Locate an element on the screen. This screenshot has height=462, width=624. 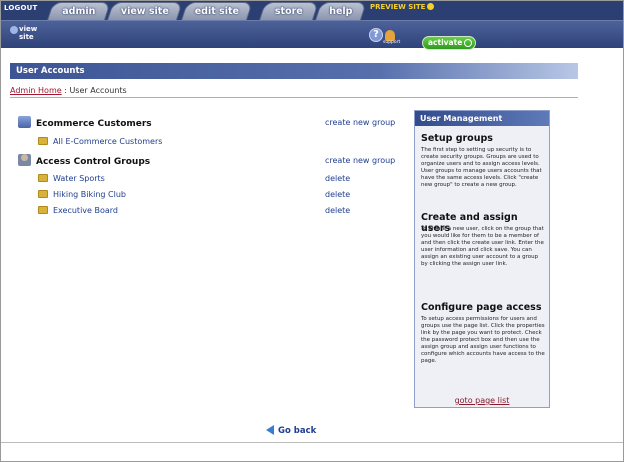
go-back-button: Go back is located at coordinates (291, 430).